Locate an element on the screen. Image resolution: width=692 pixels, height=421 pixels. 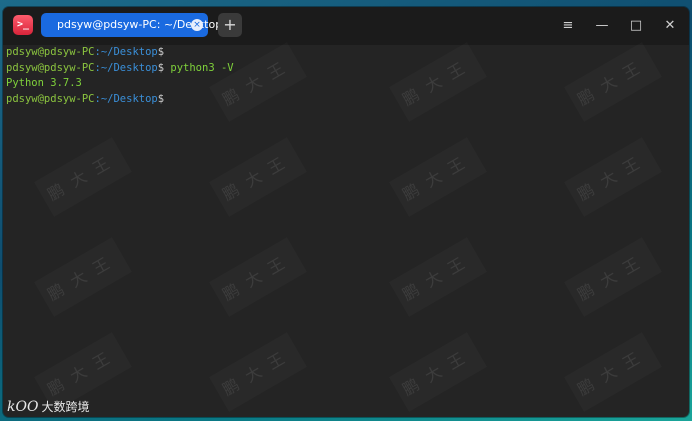
tab-close-icon: × is located at coordinates (197, 25).